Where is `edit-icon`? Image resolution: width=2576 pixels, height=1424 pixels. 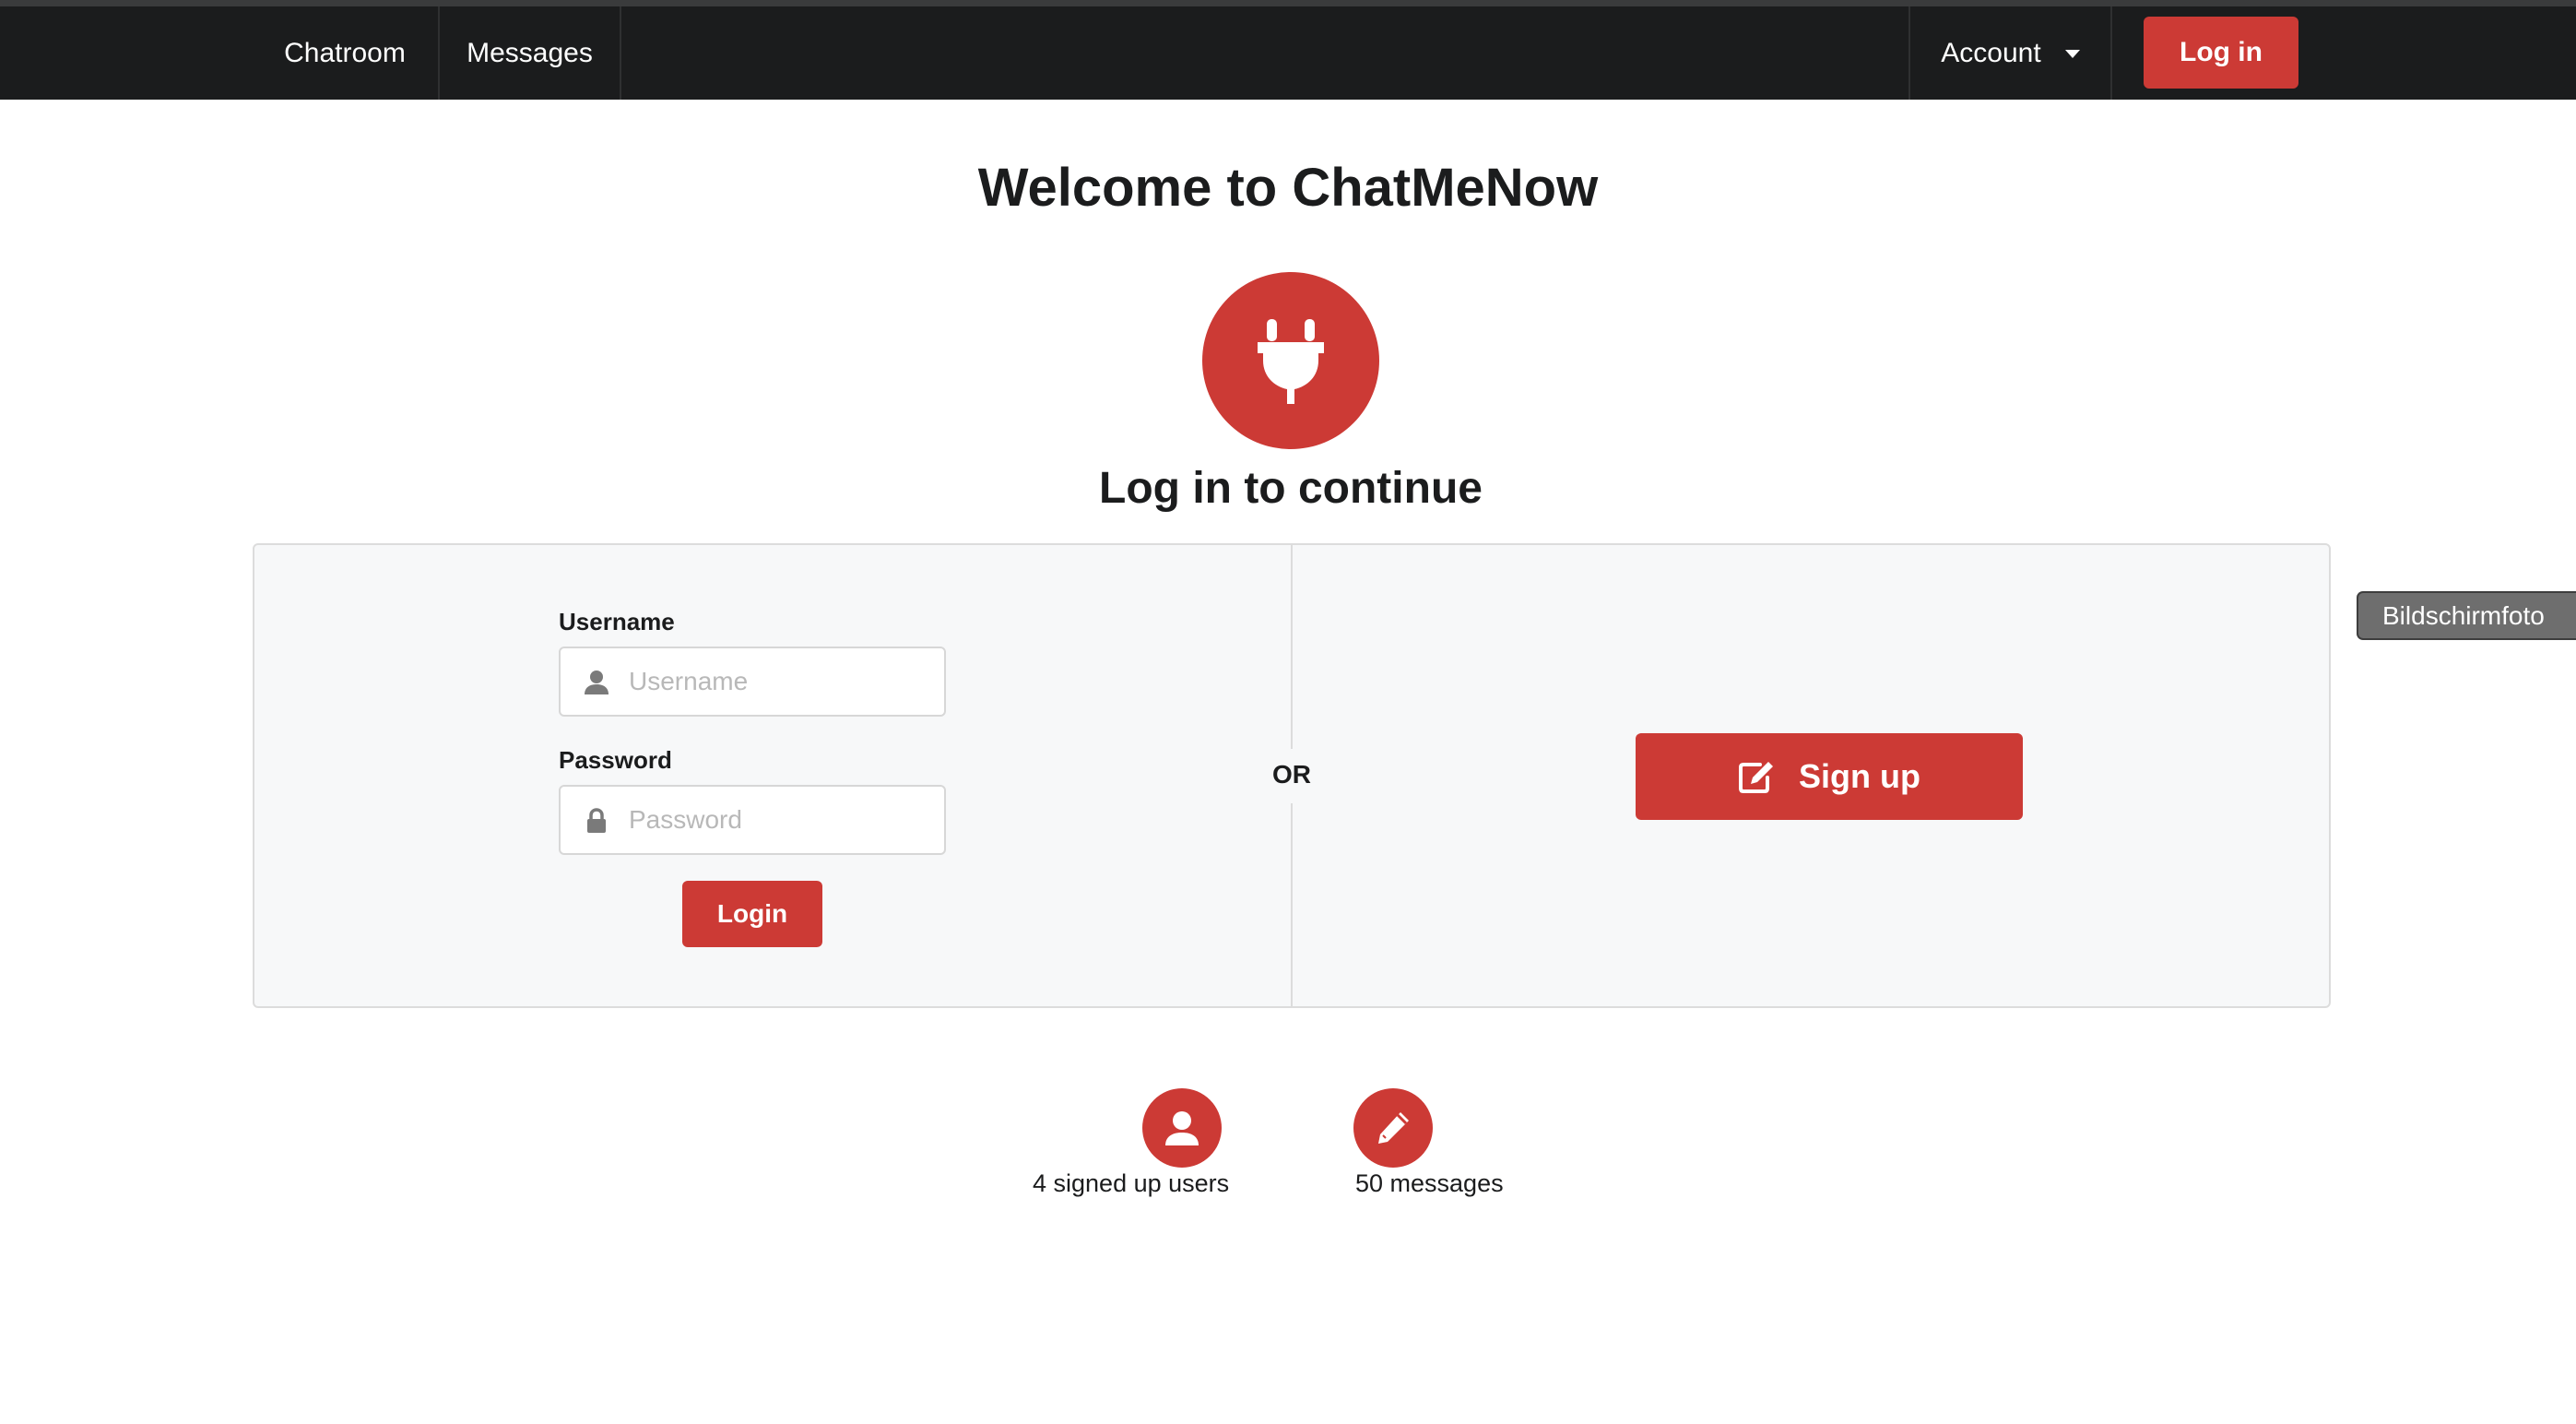
edit-icon is located at coordinates (1756, 777).